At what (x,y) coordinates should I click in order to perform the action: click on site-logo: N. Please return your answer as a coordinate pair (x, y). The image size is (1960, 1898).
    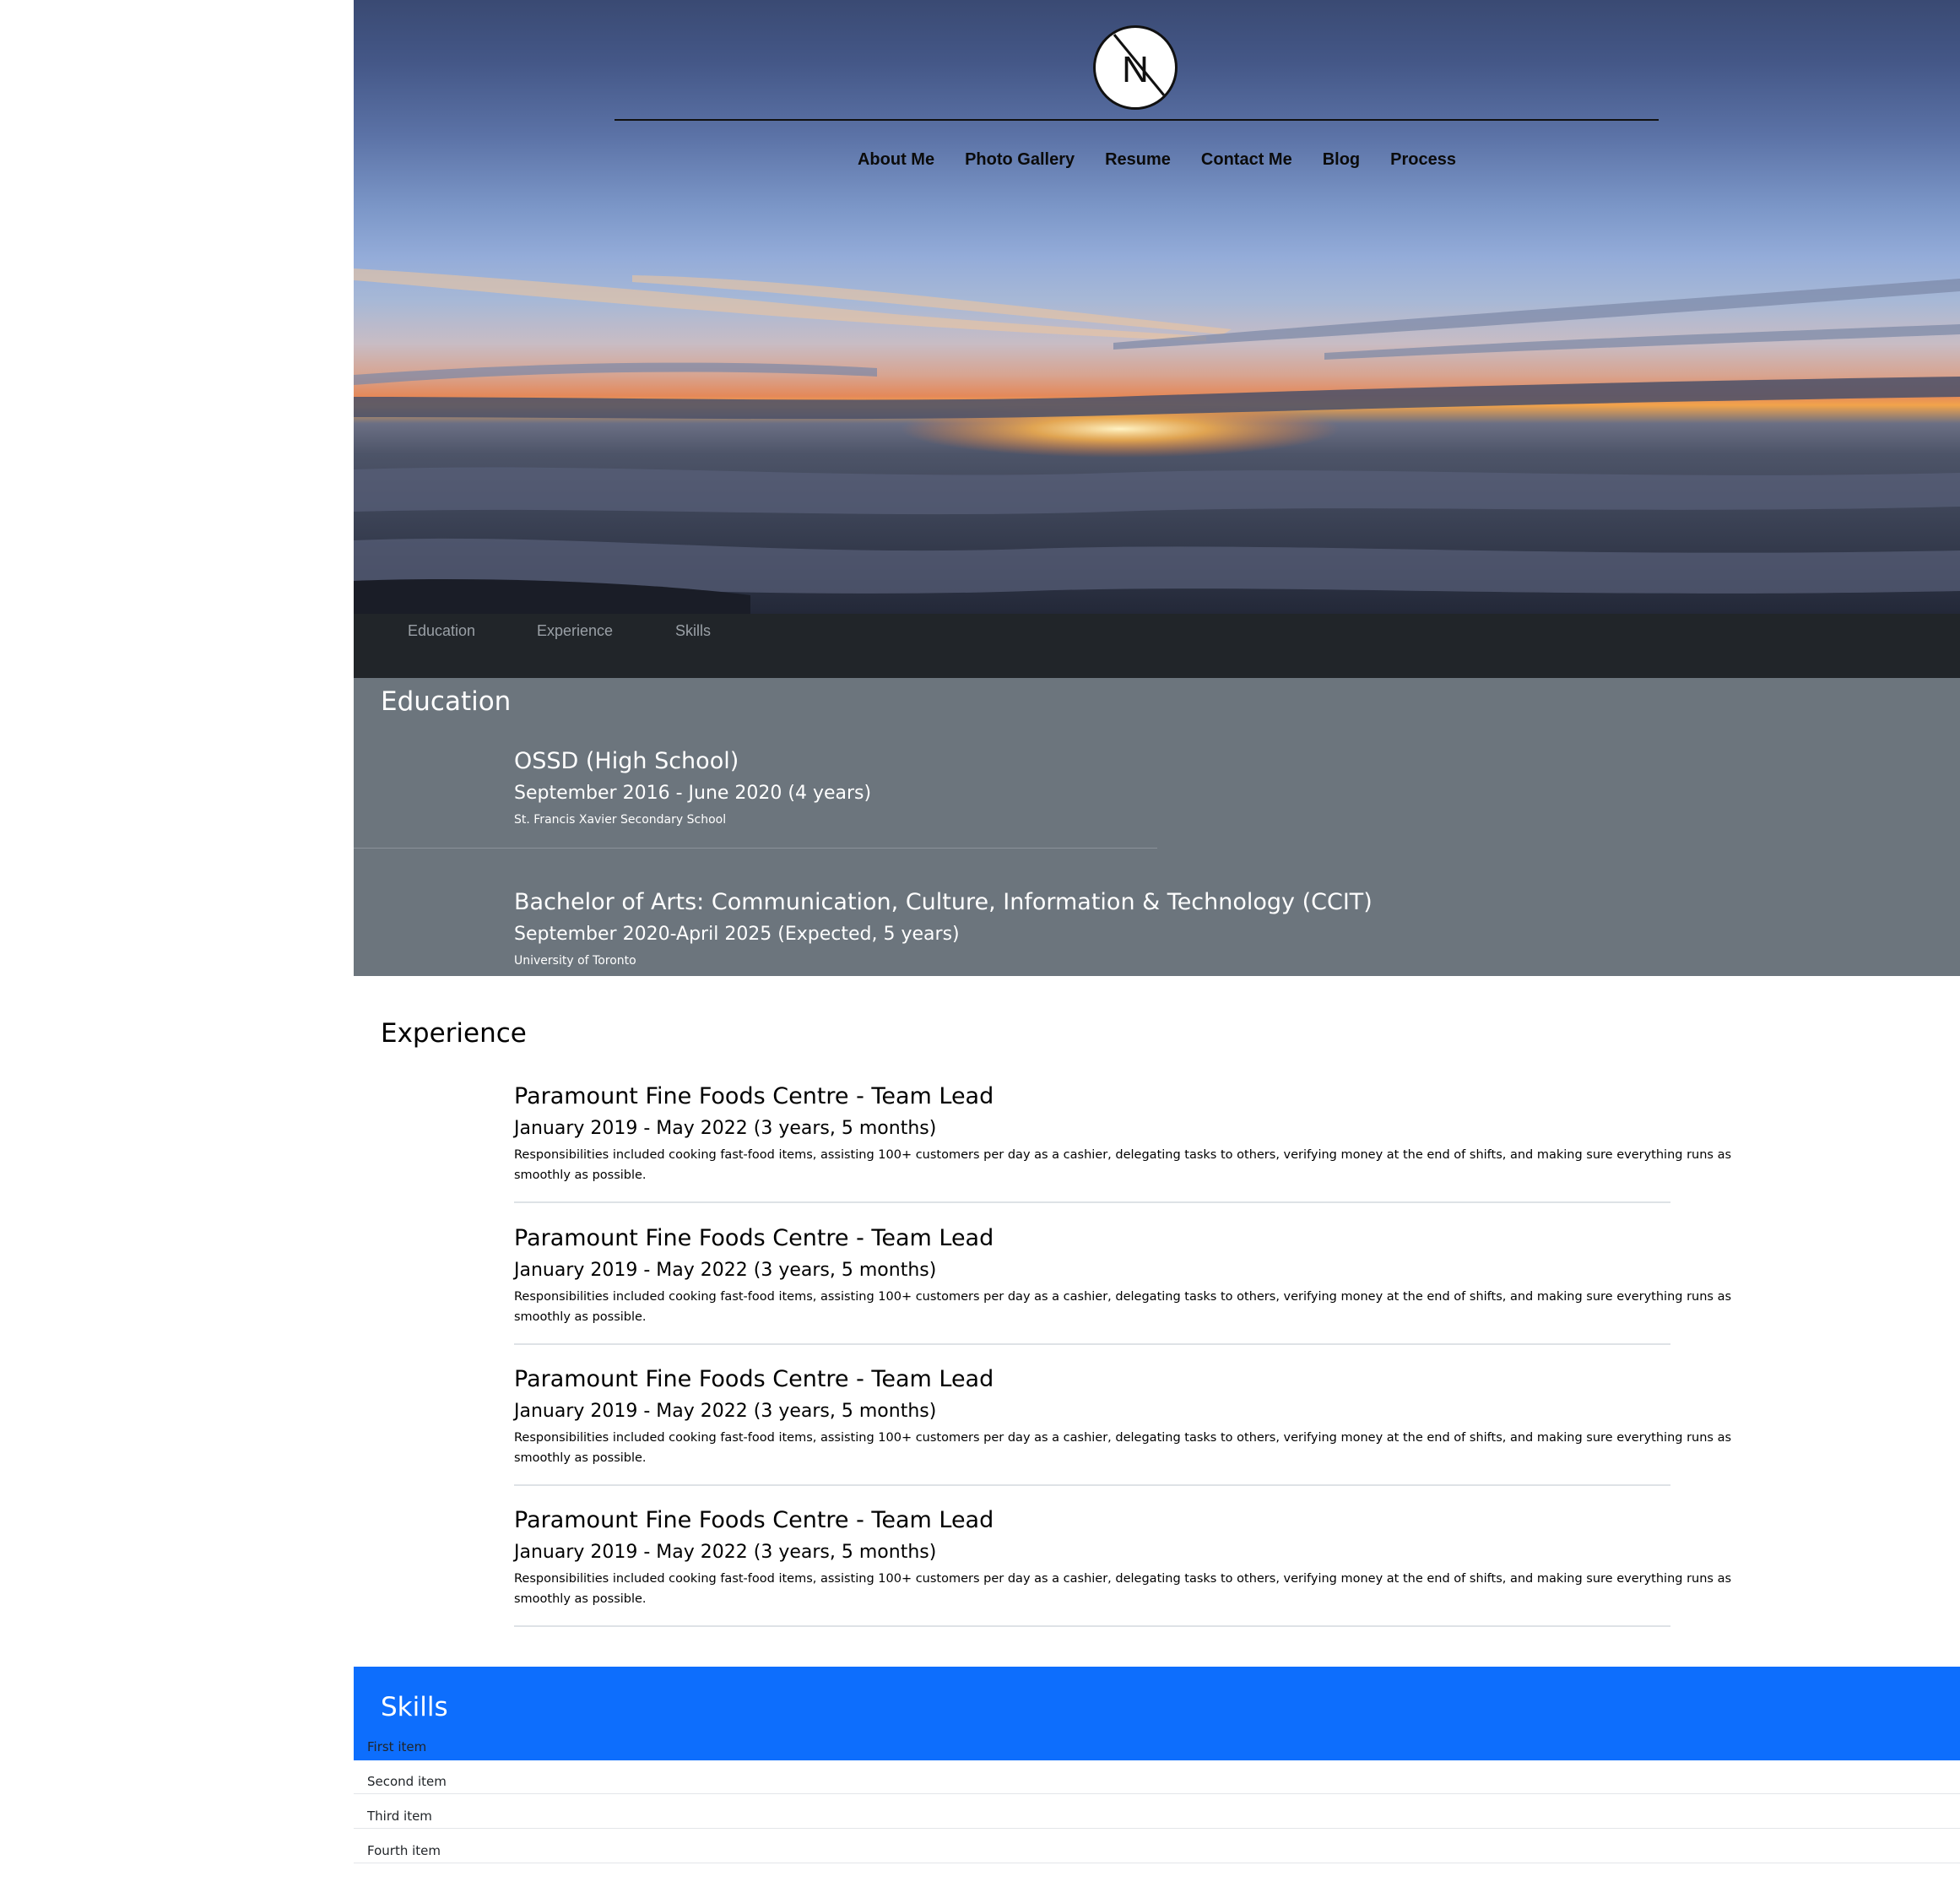
    Looking at the image, I should click on (1135, 67).